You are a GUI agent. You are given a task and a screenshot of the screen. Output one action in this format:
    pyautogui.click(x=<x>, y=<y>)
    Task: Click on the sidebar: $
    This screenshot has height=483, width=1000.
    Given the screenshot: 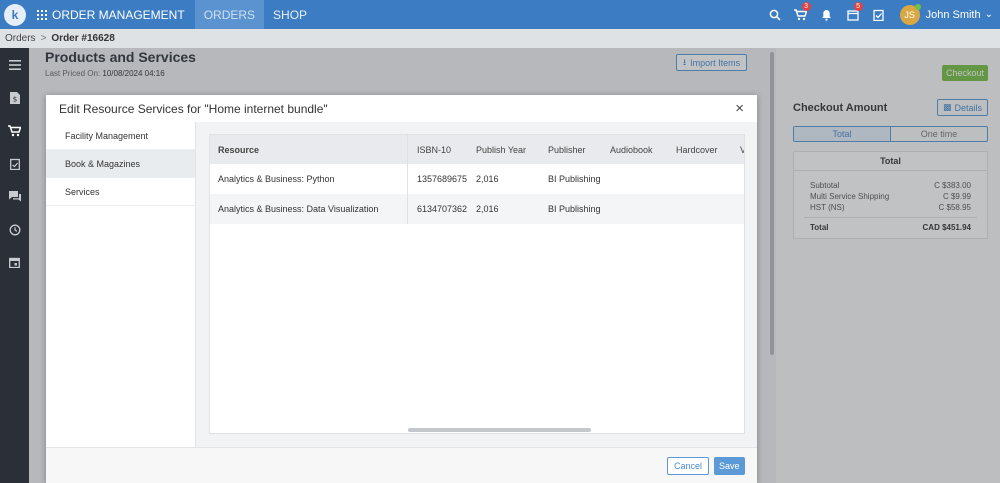 What is the action you would take?
    pyautogui.click(x=14, y=265)
    